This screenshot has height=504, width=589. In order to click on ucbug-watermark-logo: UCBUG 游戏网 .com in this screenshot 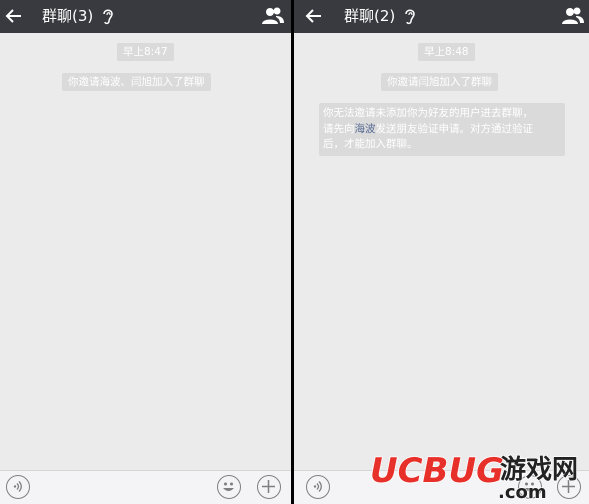, I will do `click(474, 475)`.